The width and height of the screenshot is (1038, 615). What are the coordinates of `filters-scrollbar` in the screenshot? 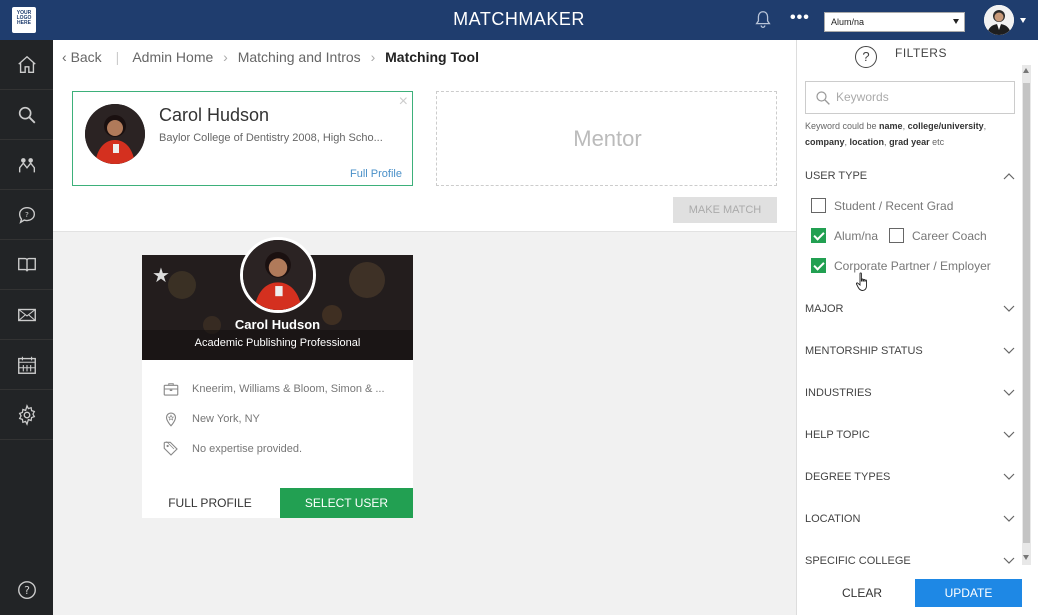 It's located at (1026, 315).